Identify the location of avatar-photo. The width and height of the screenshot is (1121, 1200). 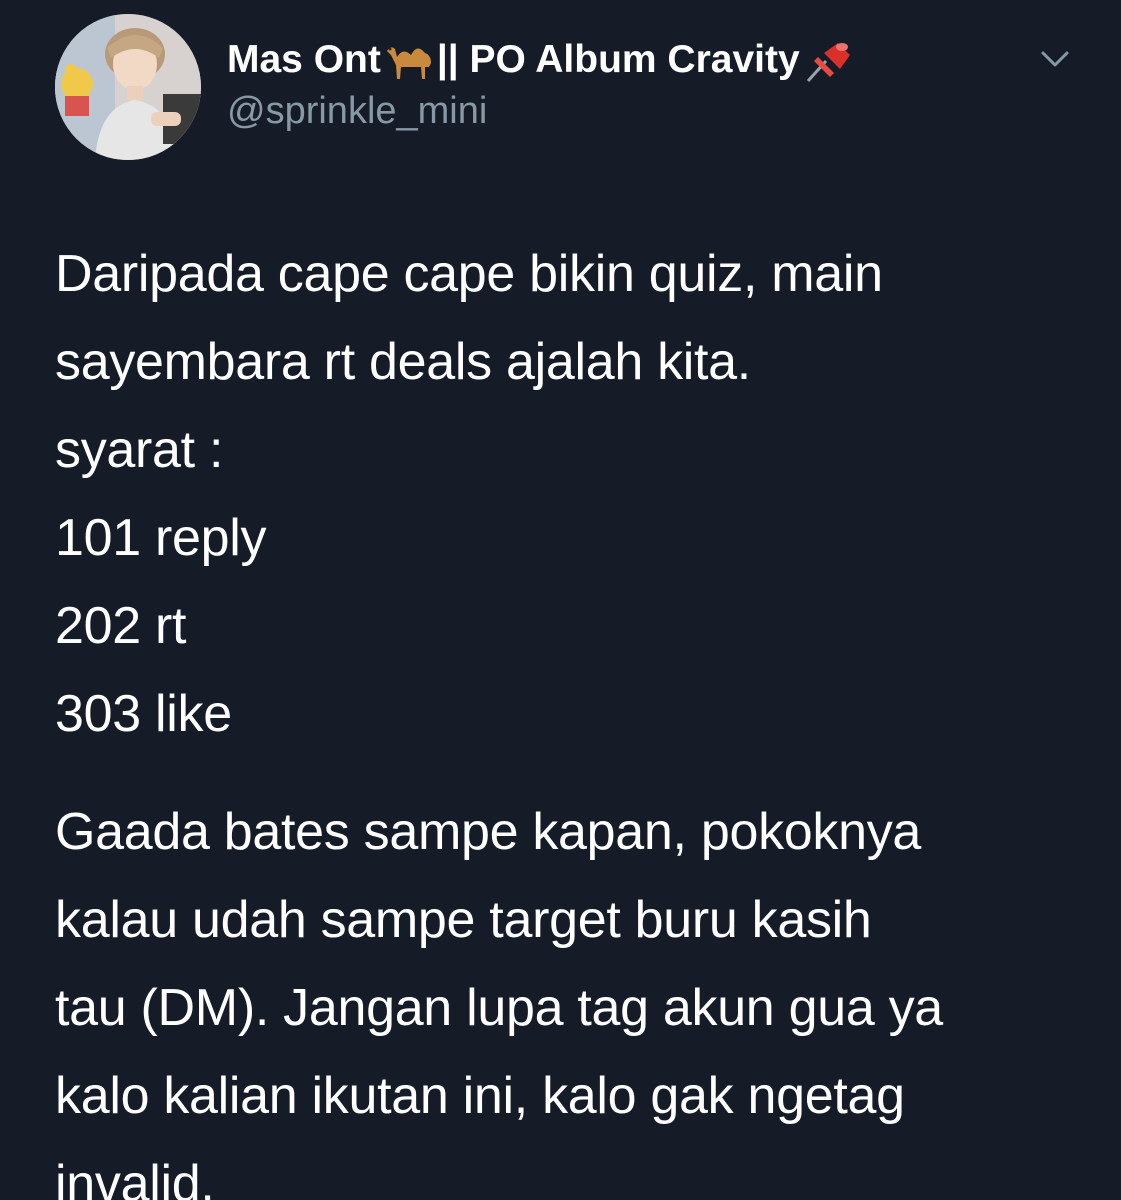
(128, 87).